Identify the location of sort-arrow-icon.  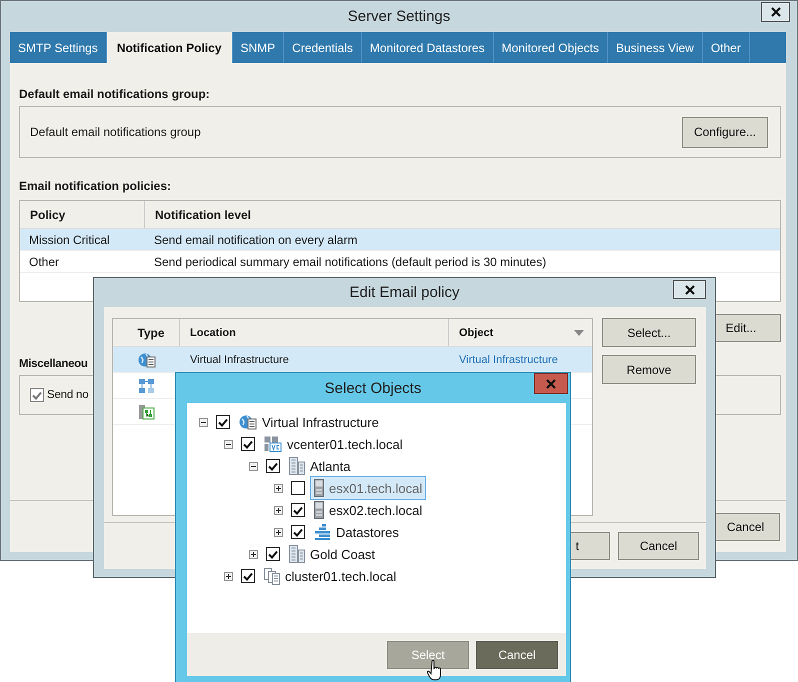
(579, 333).